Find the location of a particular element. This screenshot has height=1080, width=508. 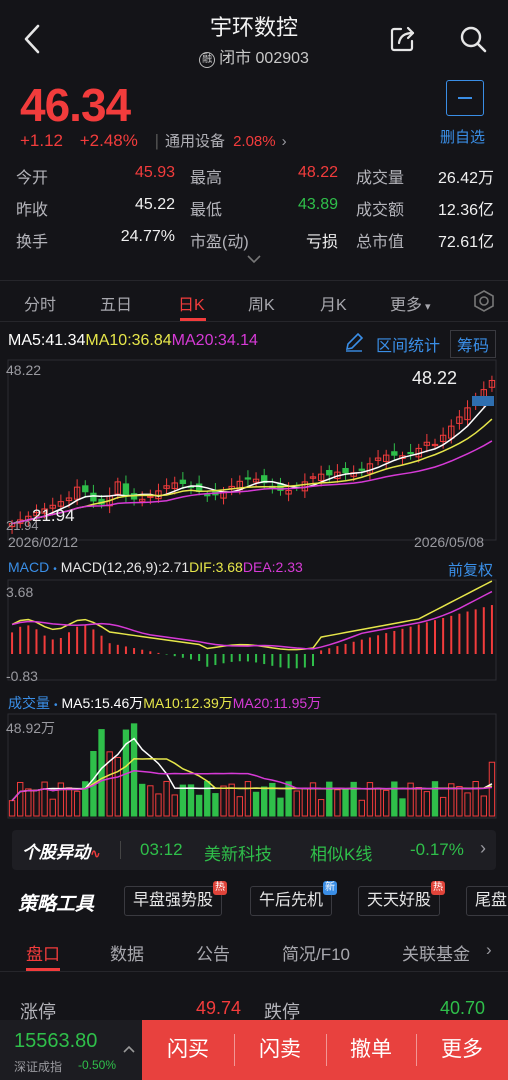

volume-legend: 成交量 • MA5:15.46万MA10:12.39万MA20:11.95万 is located at coordinates (164, 703).